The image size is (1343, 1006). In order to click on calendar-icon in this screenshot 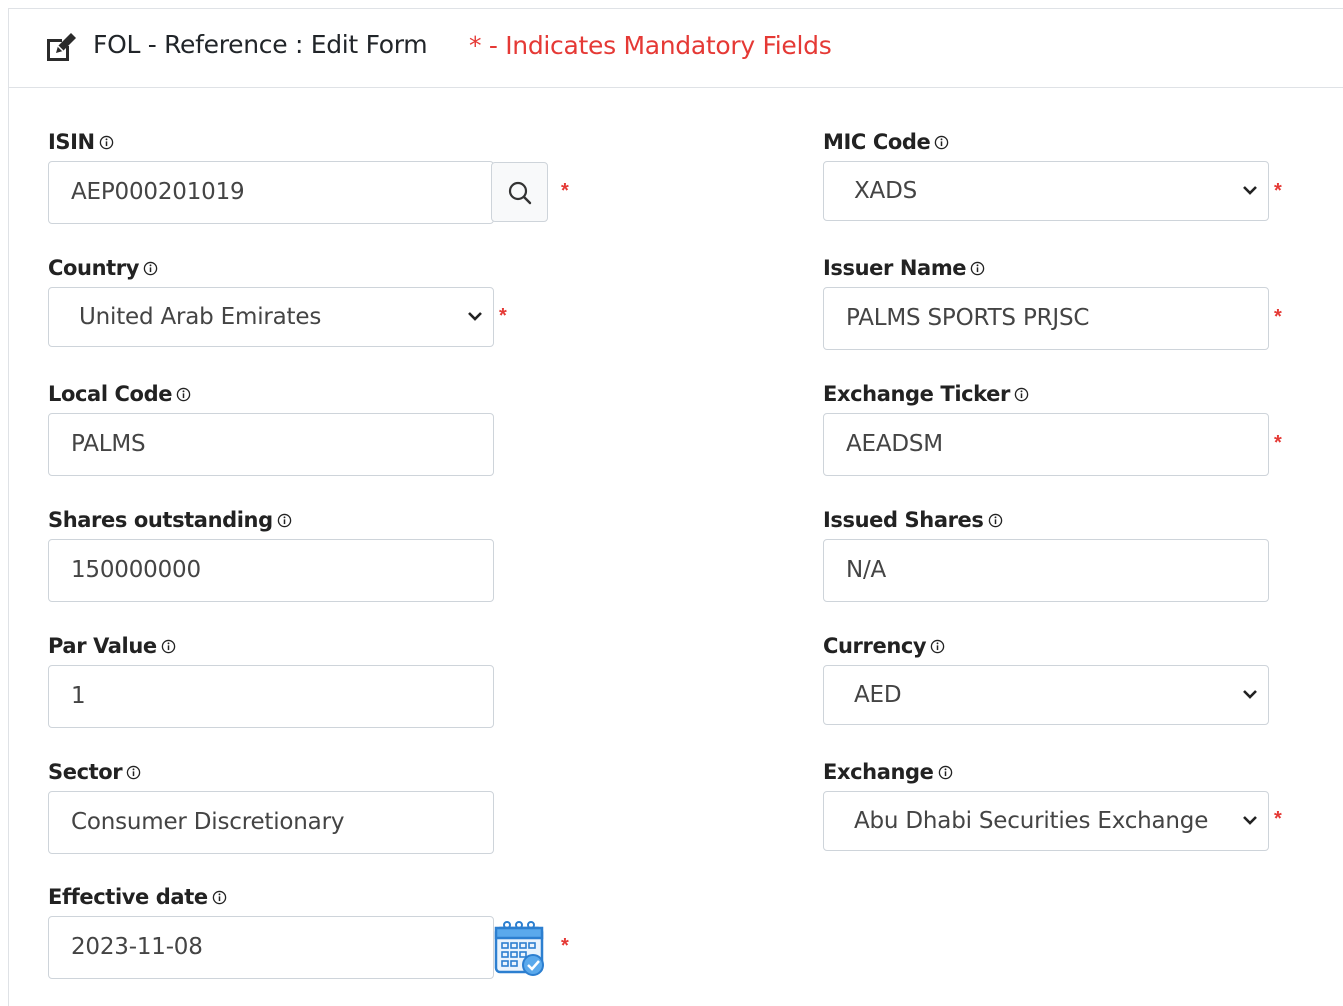, I will do `click(519, 947)`.